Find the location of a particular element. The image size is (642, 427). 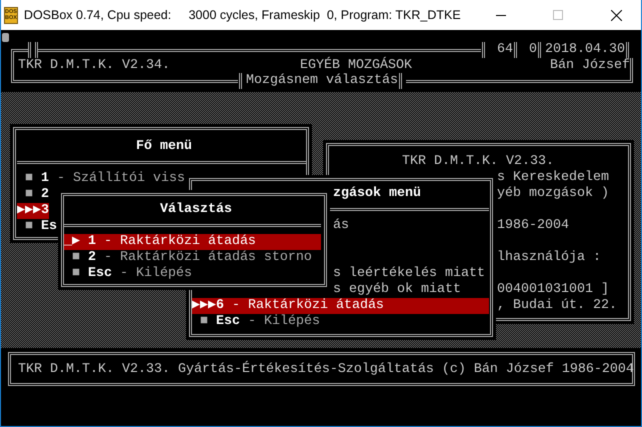

info-line: 004001031001 ] is located at coordinates (553, 290).